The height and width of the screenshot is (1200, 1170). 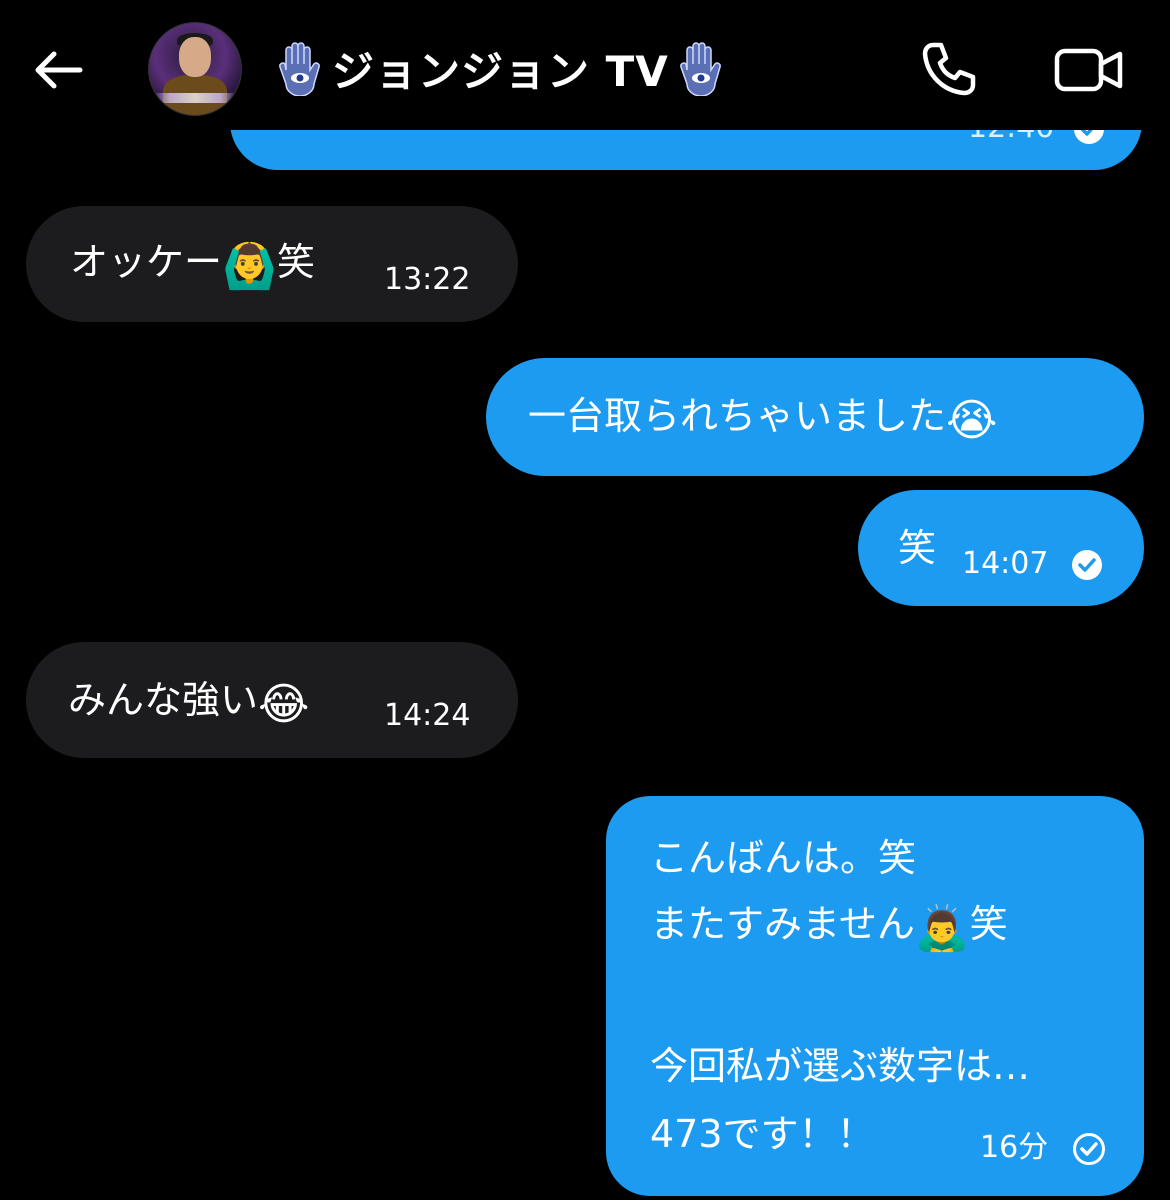 I want to click on avatar, so click(x=195, y=69).